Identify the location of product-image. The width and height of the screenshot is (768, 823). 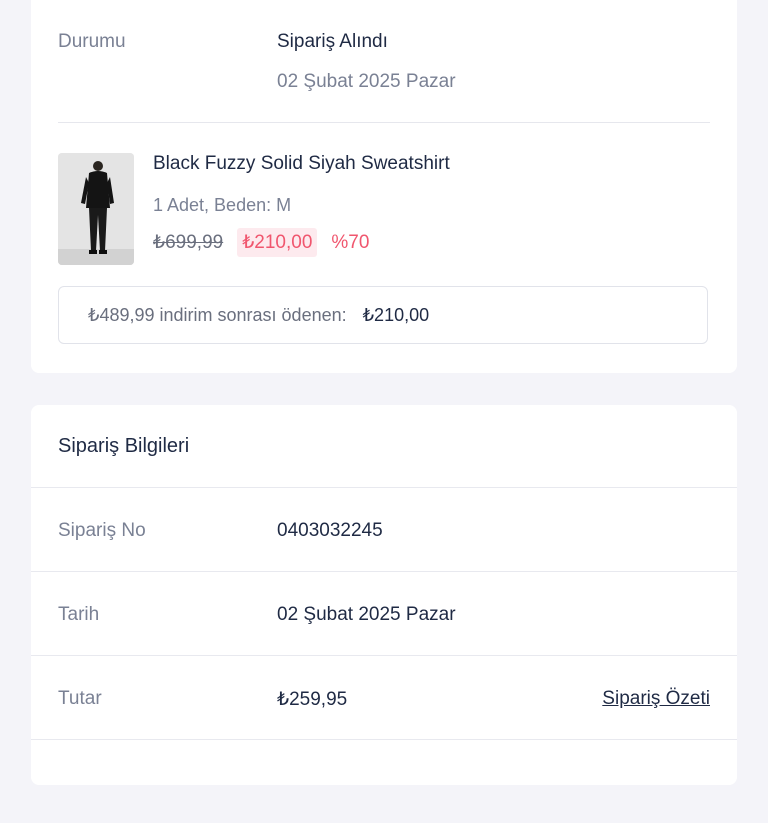
(96, 209).